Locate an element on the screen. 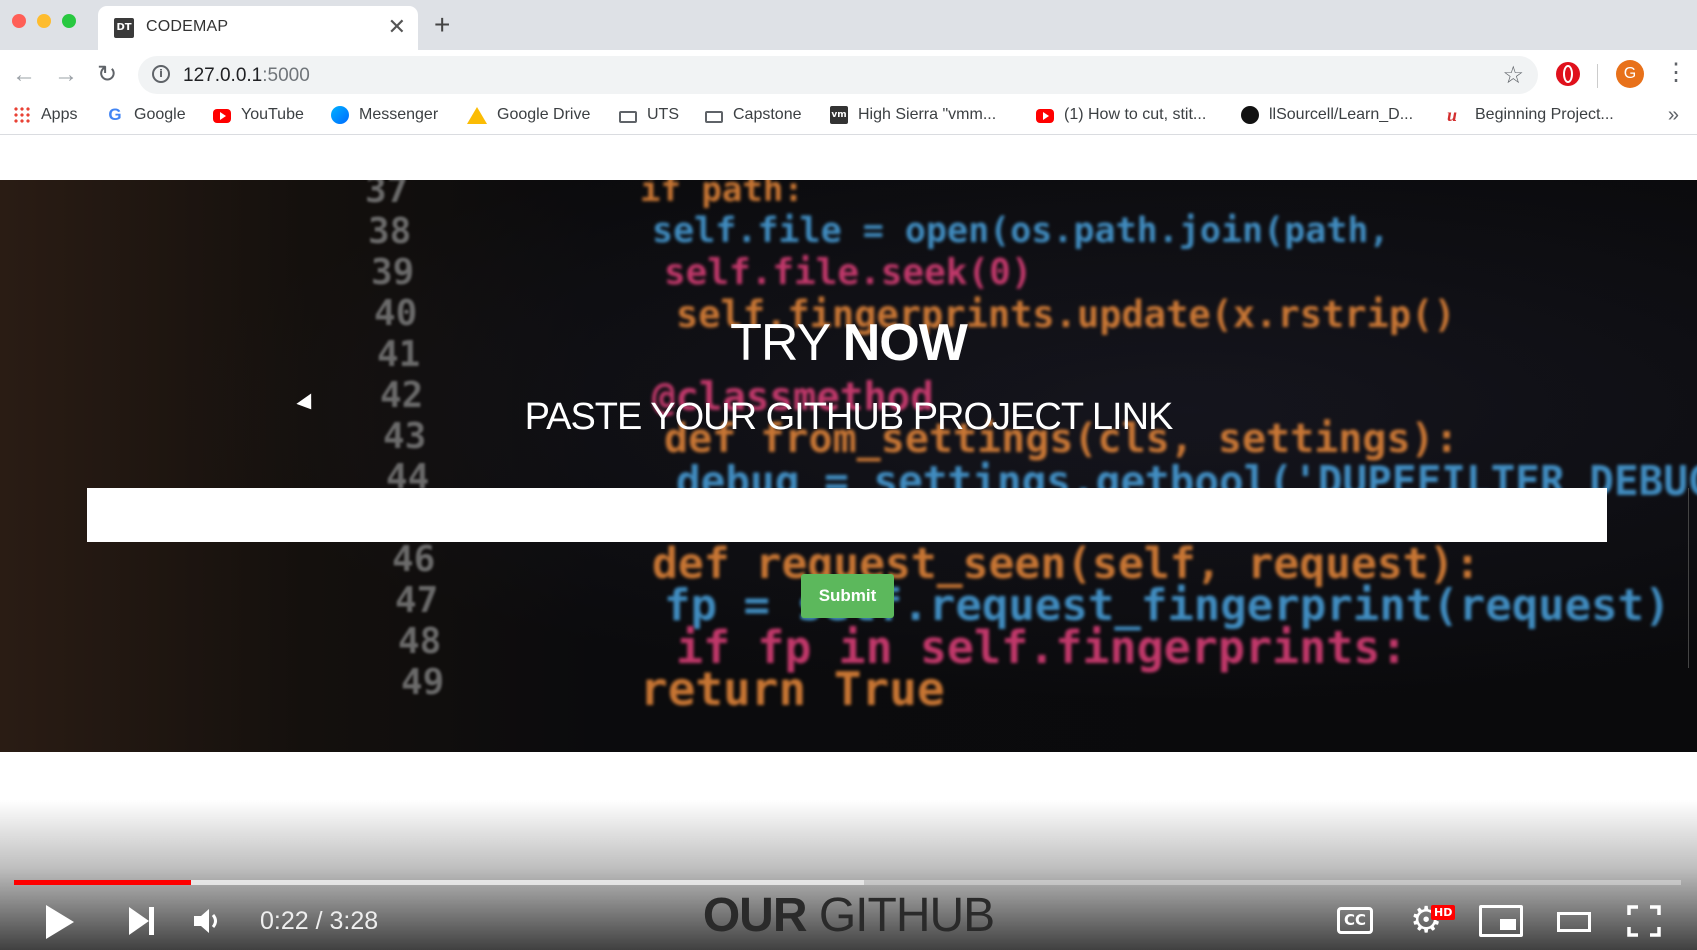  apps-grid-icon is located at coordinates (22, 115).